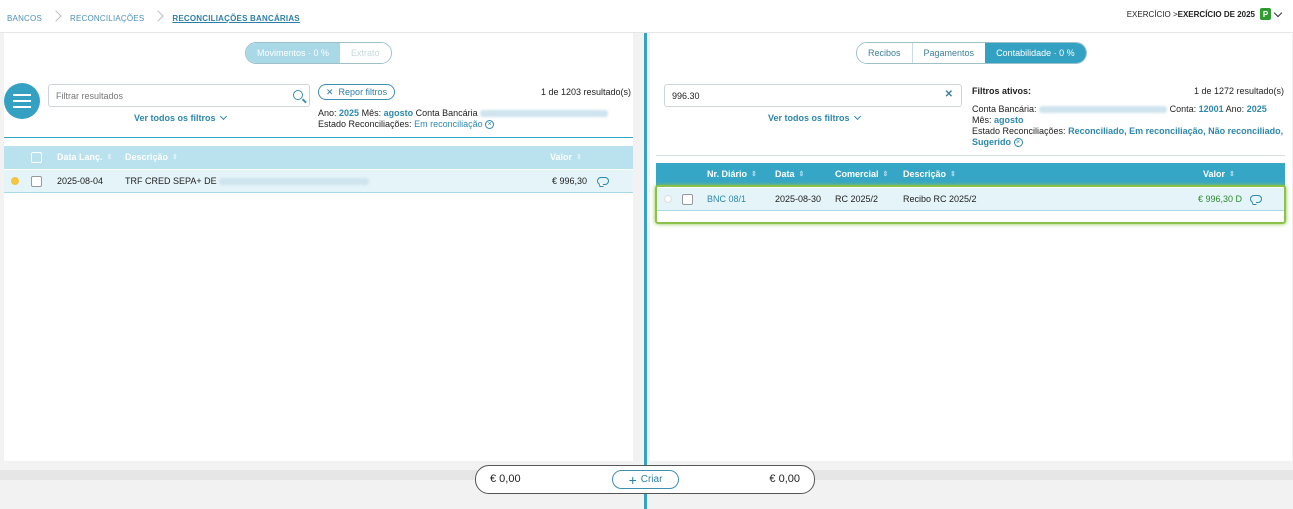 The height and width of the screenshot is (509, 1293). I want to click on exercise-prefix: EXERCÍCIO >, so click(1152, 14).